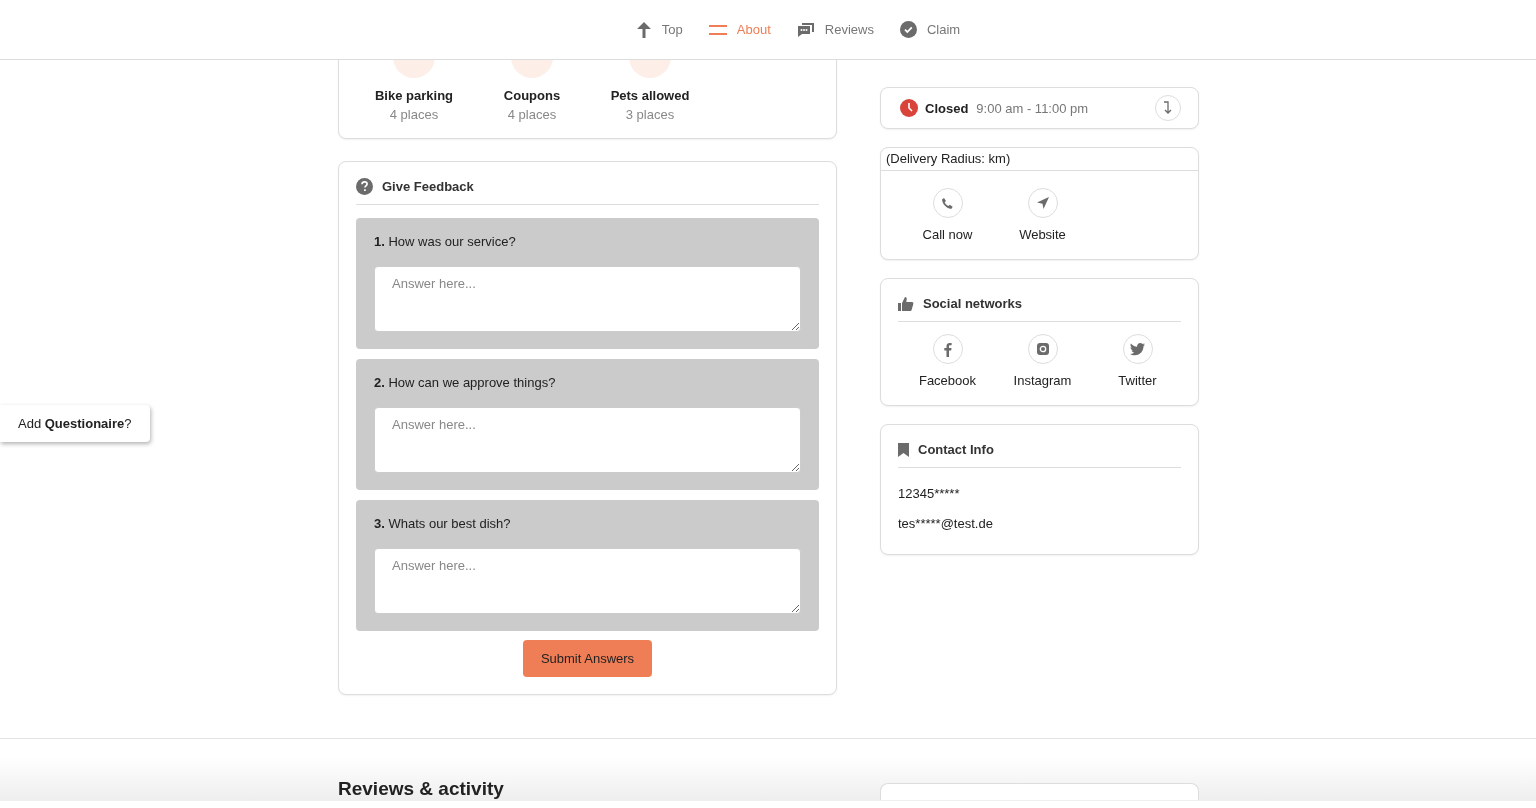 This screenshot has width=1536, height=808. Describe the element at coordinates (947, 349) in the screenshot. I see `facebook-icon` at that location.